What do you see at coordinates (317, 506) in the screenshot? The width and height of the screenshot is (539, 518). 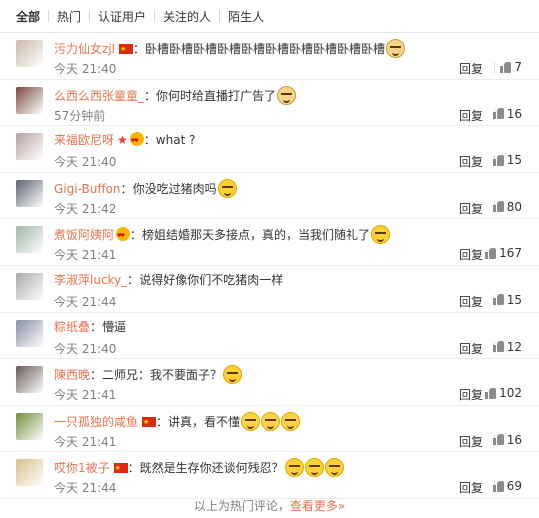 I see `see-more-link: 查看更多»` at bounding box center [317, 506].